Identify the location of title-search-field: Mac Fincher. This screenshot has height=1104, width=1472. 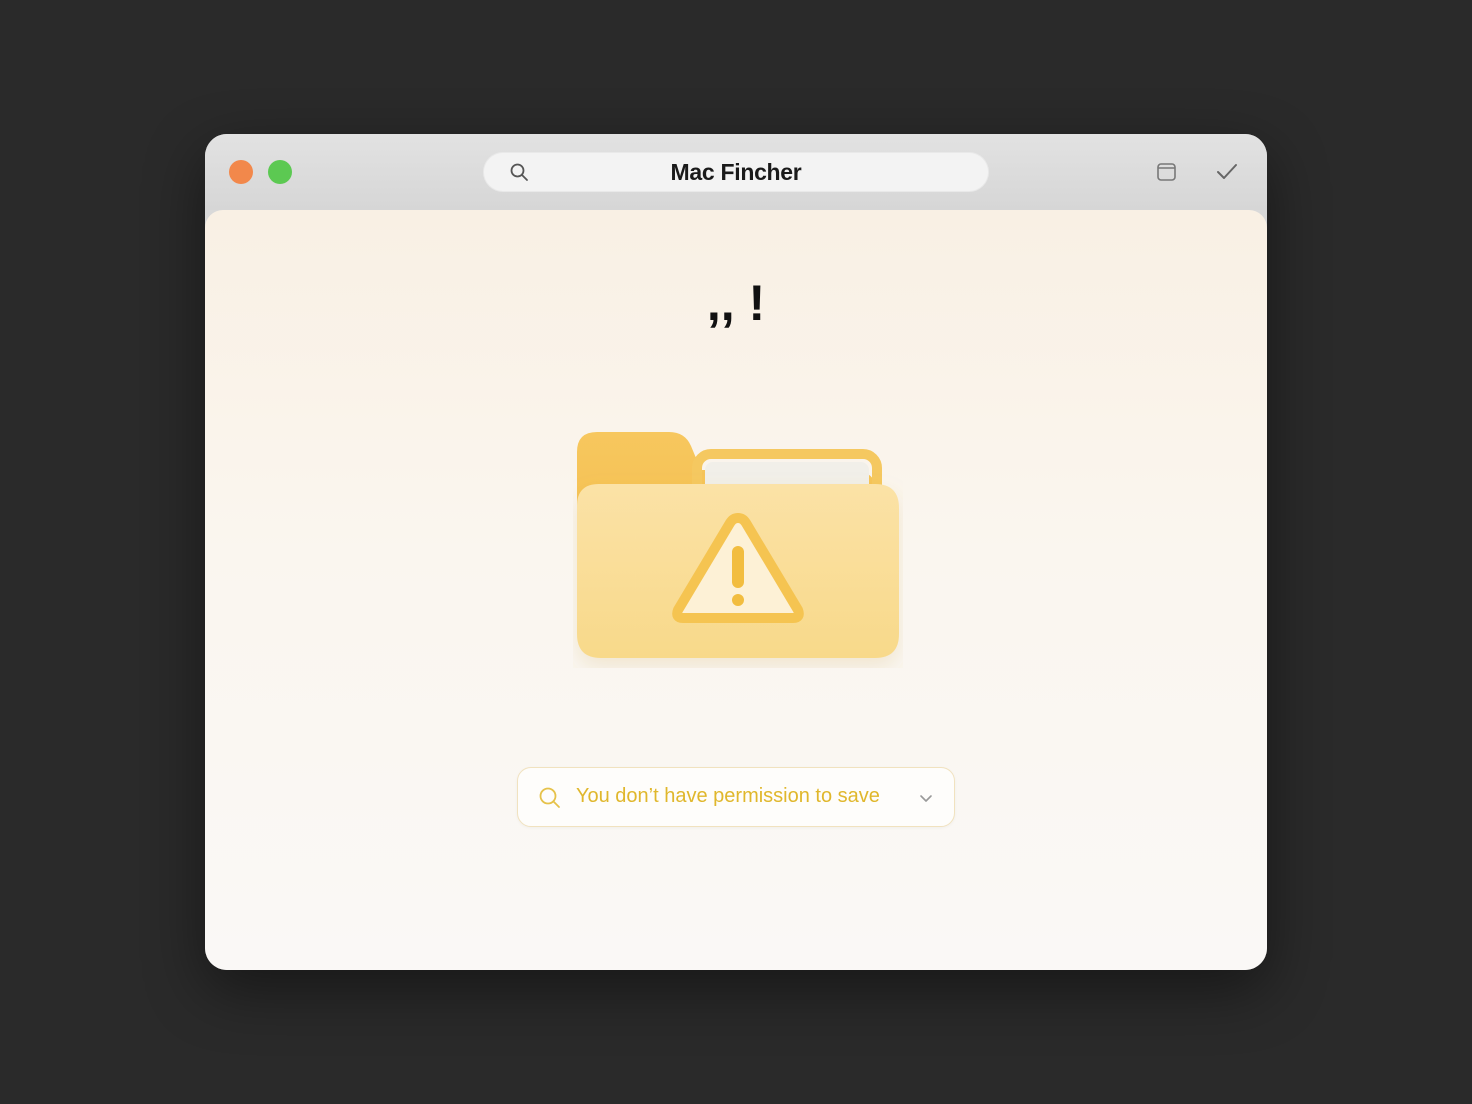
(736, 172).